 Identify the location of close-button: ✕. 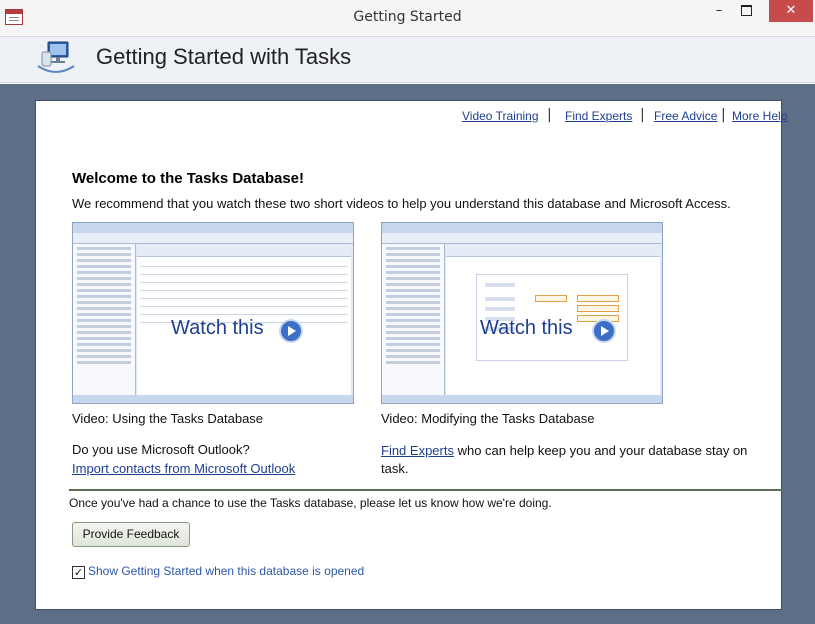
(791, 11).